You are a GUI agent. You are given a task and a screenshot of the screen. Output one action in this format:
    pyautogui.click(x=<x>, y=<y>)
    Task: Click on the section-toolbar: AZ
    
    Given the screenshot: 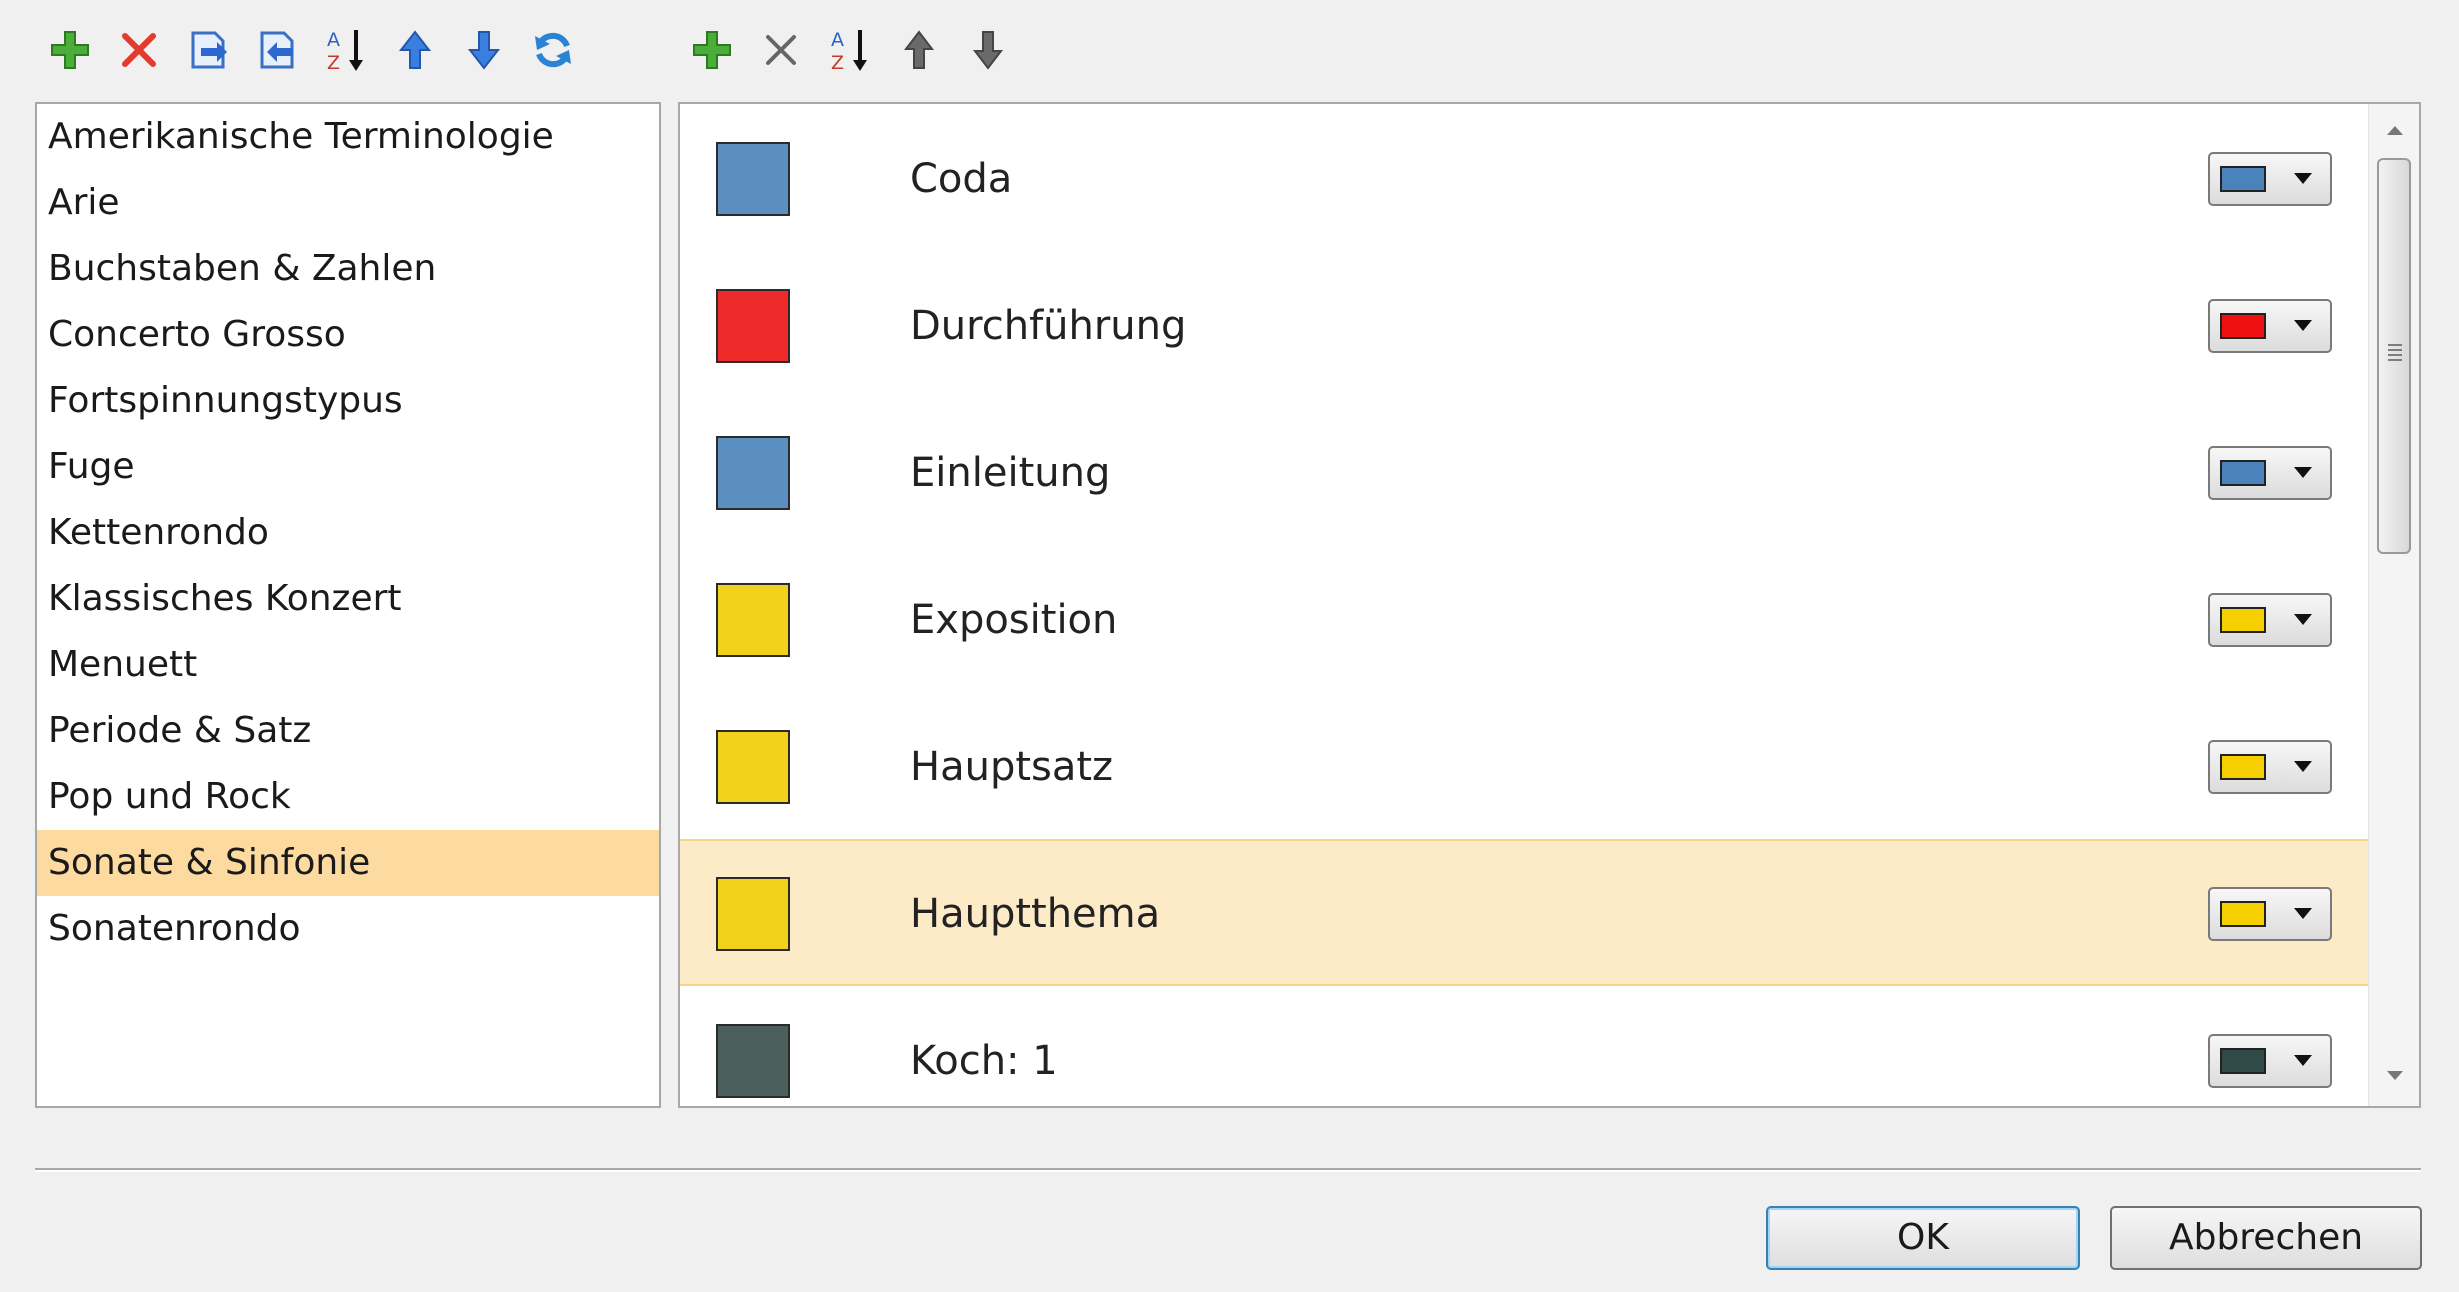 What is the action you would take?
    pyautogui.click(x=854, y=50)
    